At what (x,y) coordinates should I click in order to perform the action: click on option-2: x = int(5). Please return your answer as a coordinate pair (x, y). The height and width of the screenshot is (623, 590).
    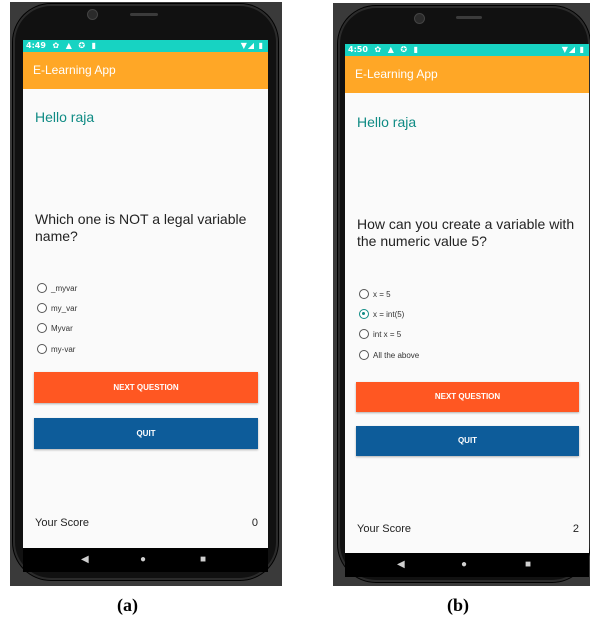
    Looking at the image, I should click on (381, 314).